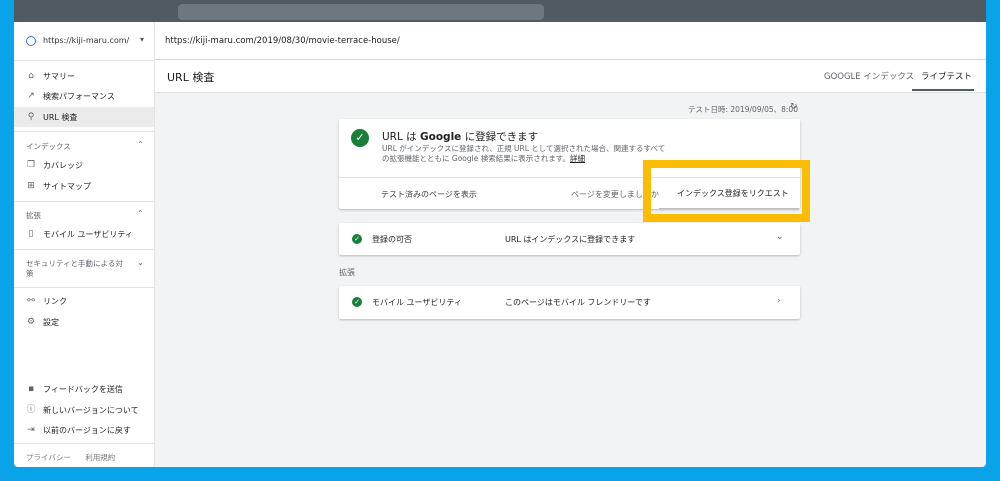 This screenshot has width=1000, height=481. I want to click on property-url: https://kiji-maru.com/, so click(86, 40).